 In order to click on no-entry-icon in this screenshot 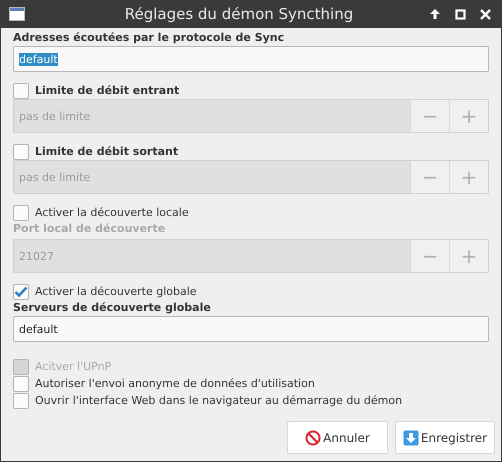, I will do `click(313, 438)`.